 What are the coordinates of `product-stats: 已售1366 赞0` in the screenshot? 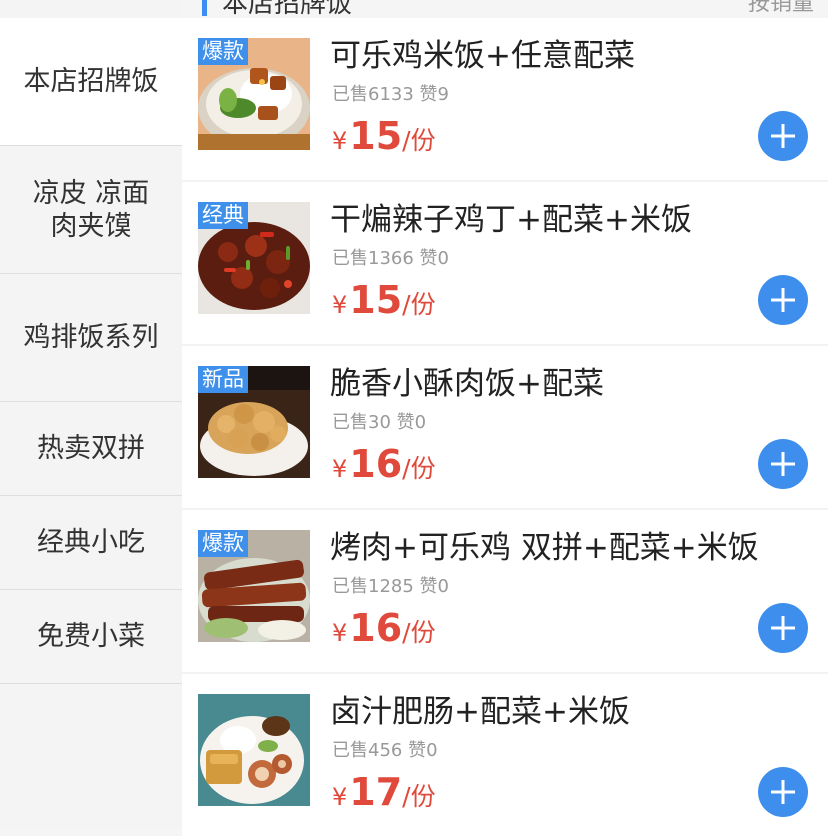 It's located at (390, 258).